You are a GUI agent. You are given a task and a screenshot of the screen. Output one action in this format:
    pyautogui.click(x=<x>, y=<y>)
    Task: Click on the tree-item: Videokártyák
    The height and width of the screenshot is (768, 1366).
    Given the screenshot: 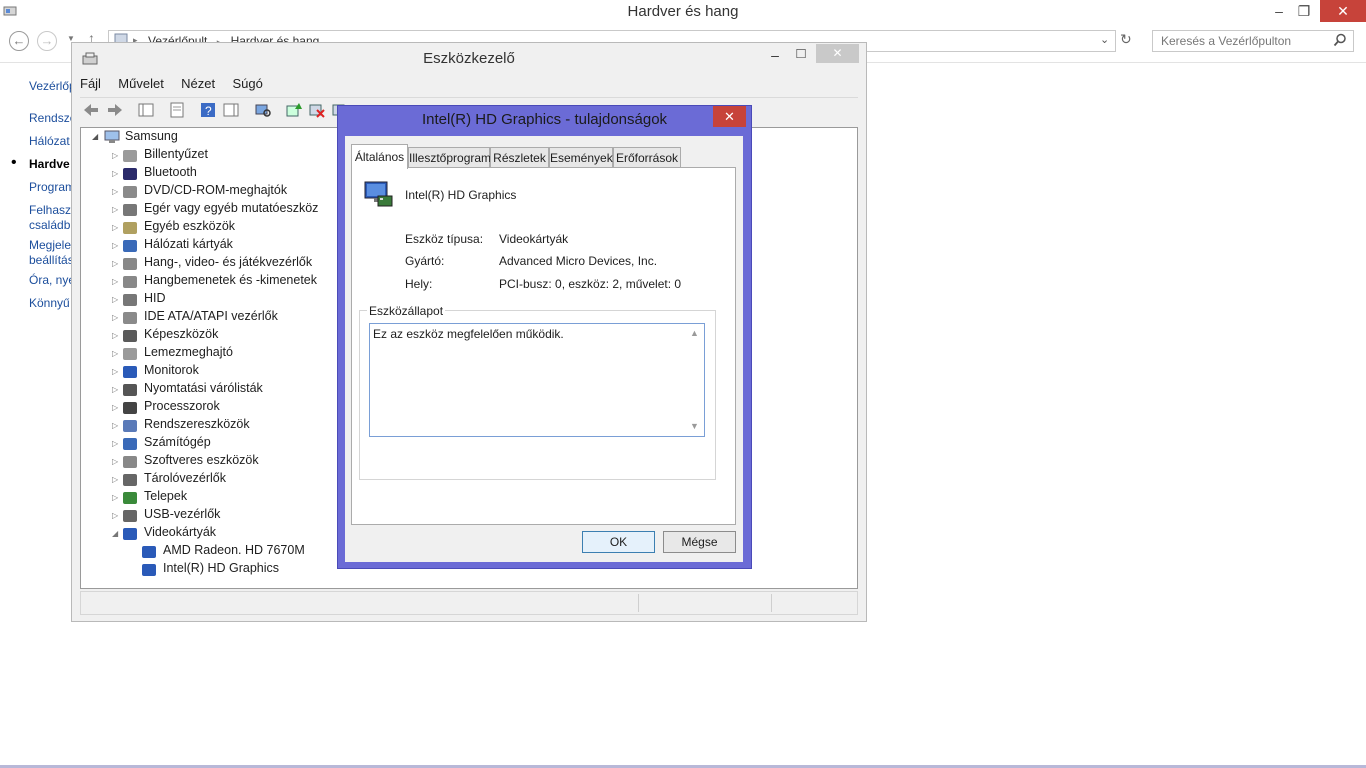 What is the action you would take?
    pyautogui.click(x=180, y=534)
    